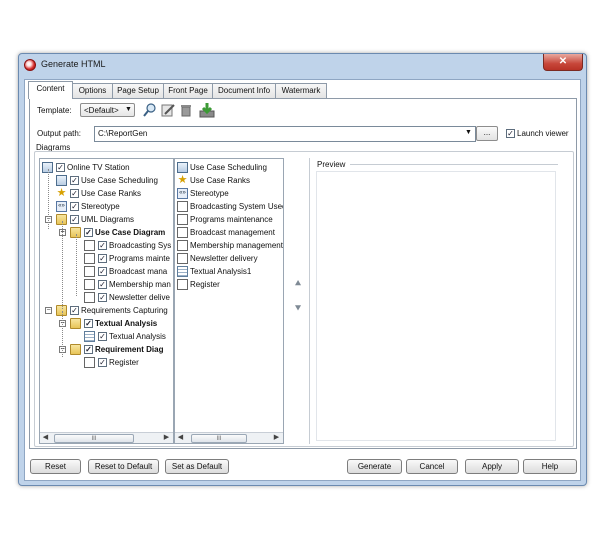 This screenshot has height=540, width=605. What do you see at coordinates (106, 310) in the screenshot?
I see `tree-item: − ✓ Requirements Capturing` at bounding box center [106, 310].